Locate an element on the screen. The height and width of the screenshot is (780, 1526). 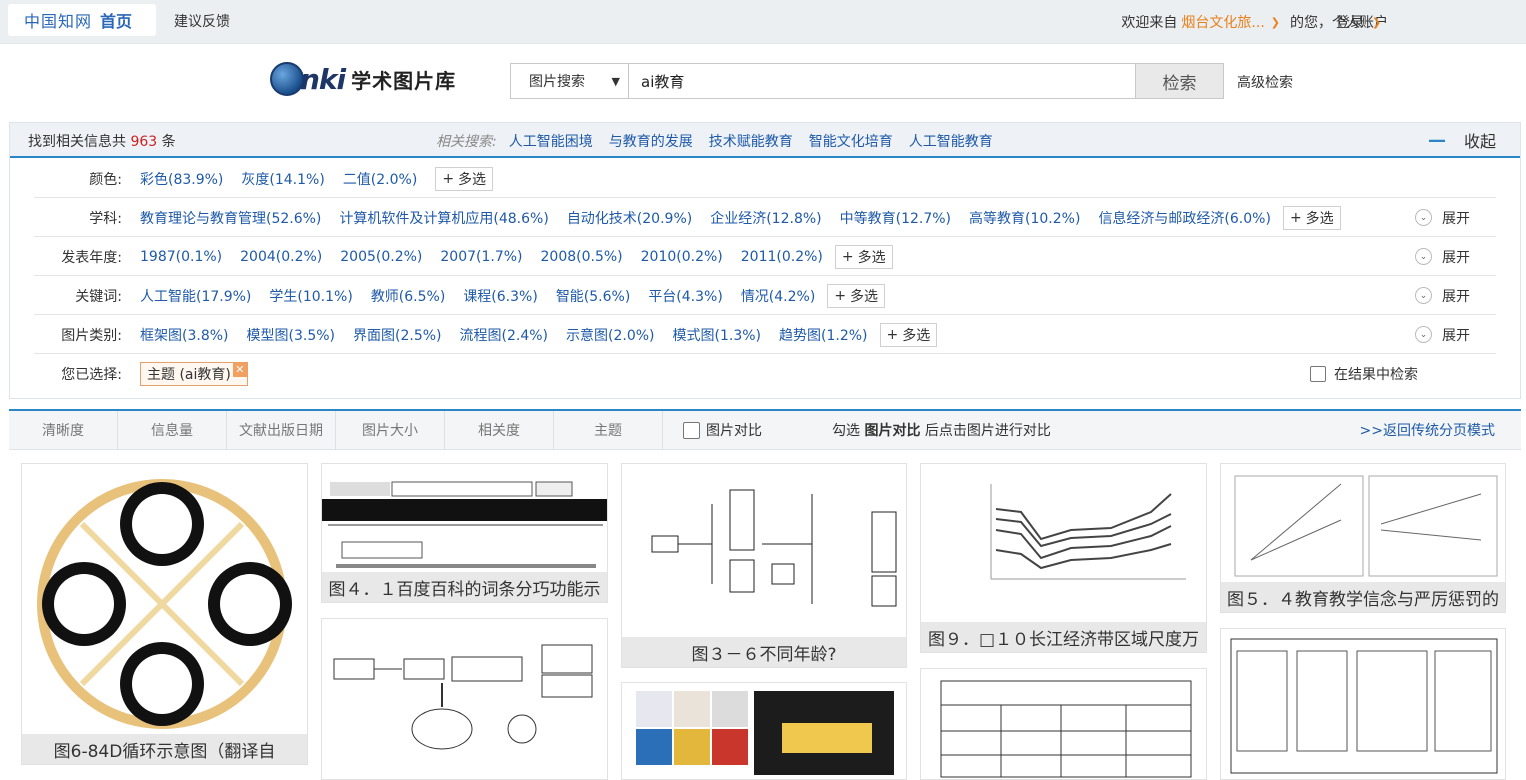
close-icon: ✕ is located at coordinates (239, 370).